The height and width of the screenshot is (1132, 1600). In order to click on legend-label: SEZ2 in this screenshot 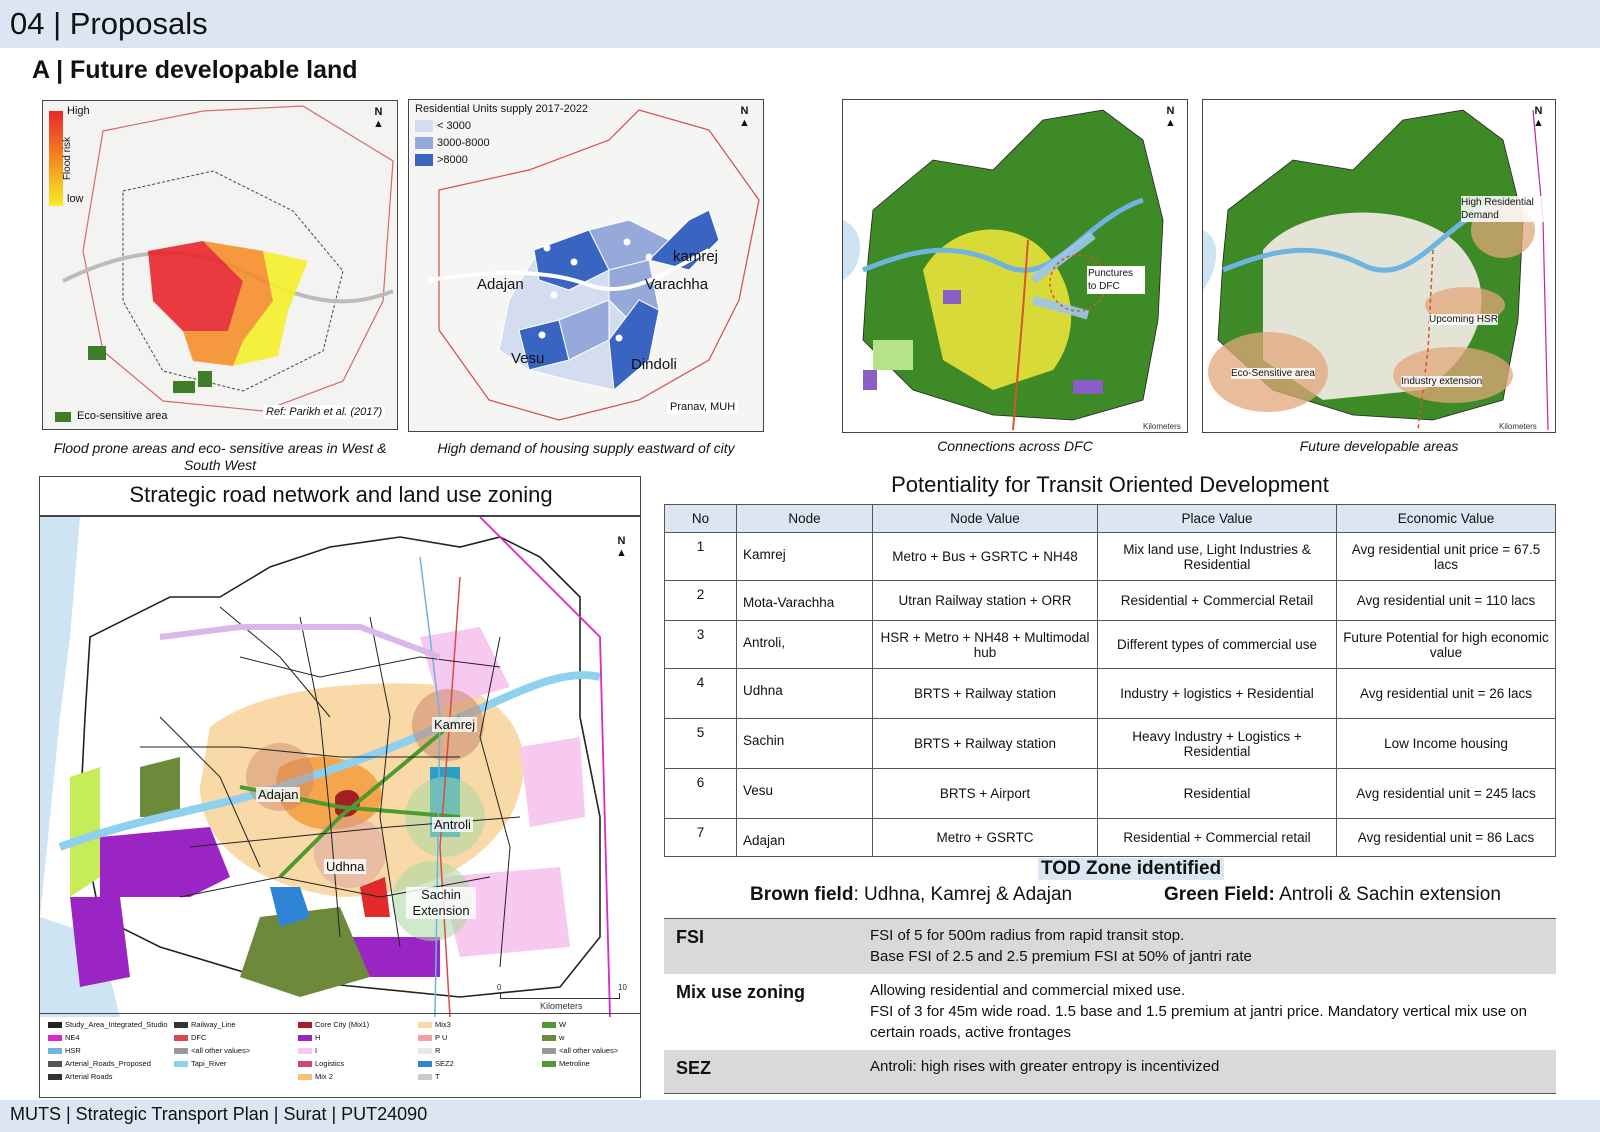, I will do `click(444, 1063)`.